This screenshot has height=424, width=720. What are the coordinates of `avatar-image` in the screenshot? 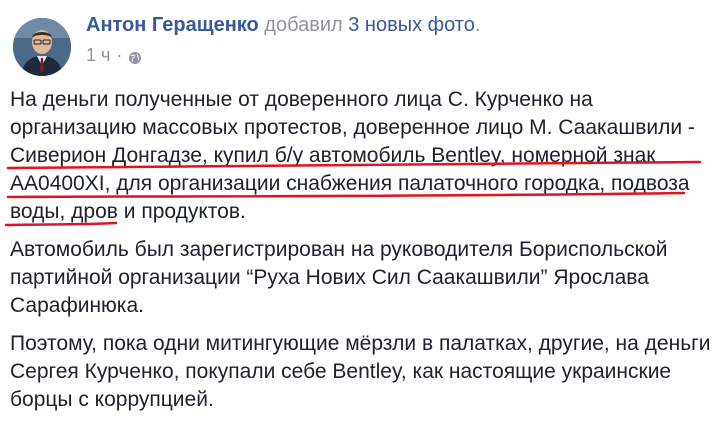 It's located at (42, 47).